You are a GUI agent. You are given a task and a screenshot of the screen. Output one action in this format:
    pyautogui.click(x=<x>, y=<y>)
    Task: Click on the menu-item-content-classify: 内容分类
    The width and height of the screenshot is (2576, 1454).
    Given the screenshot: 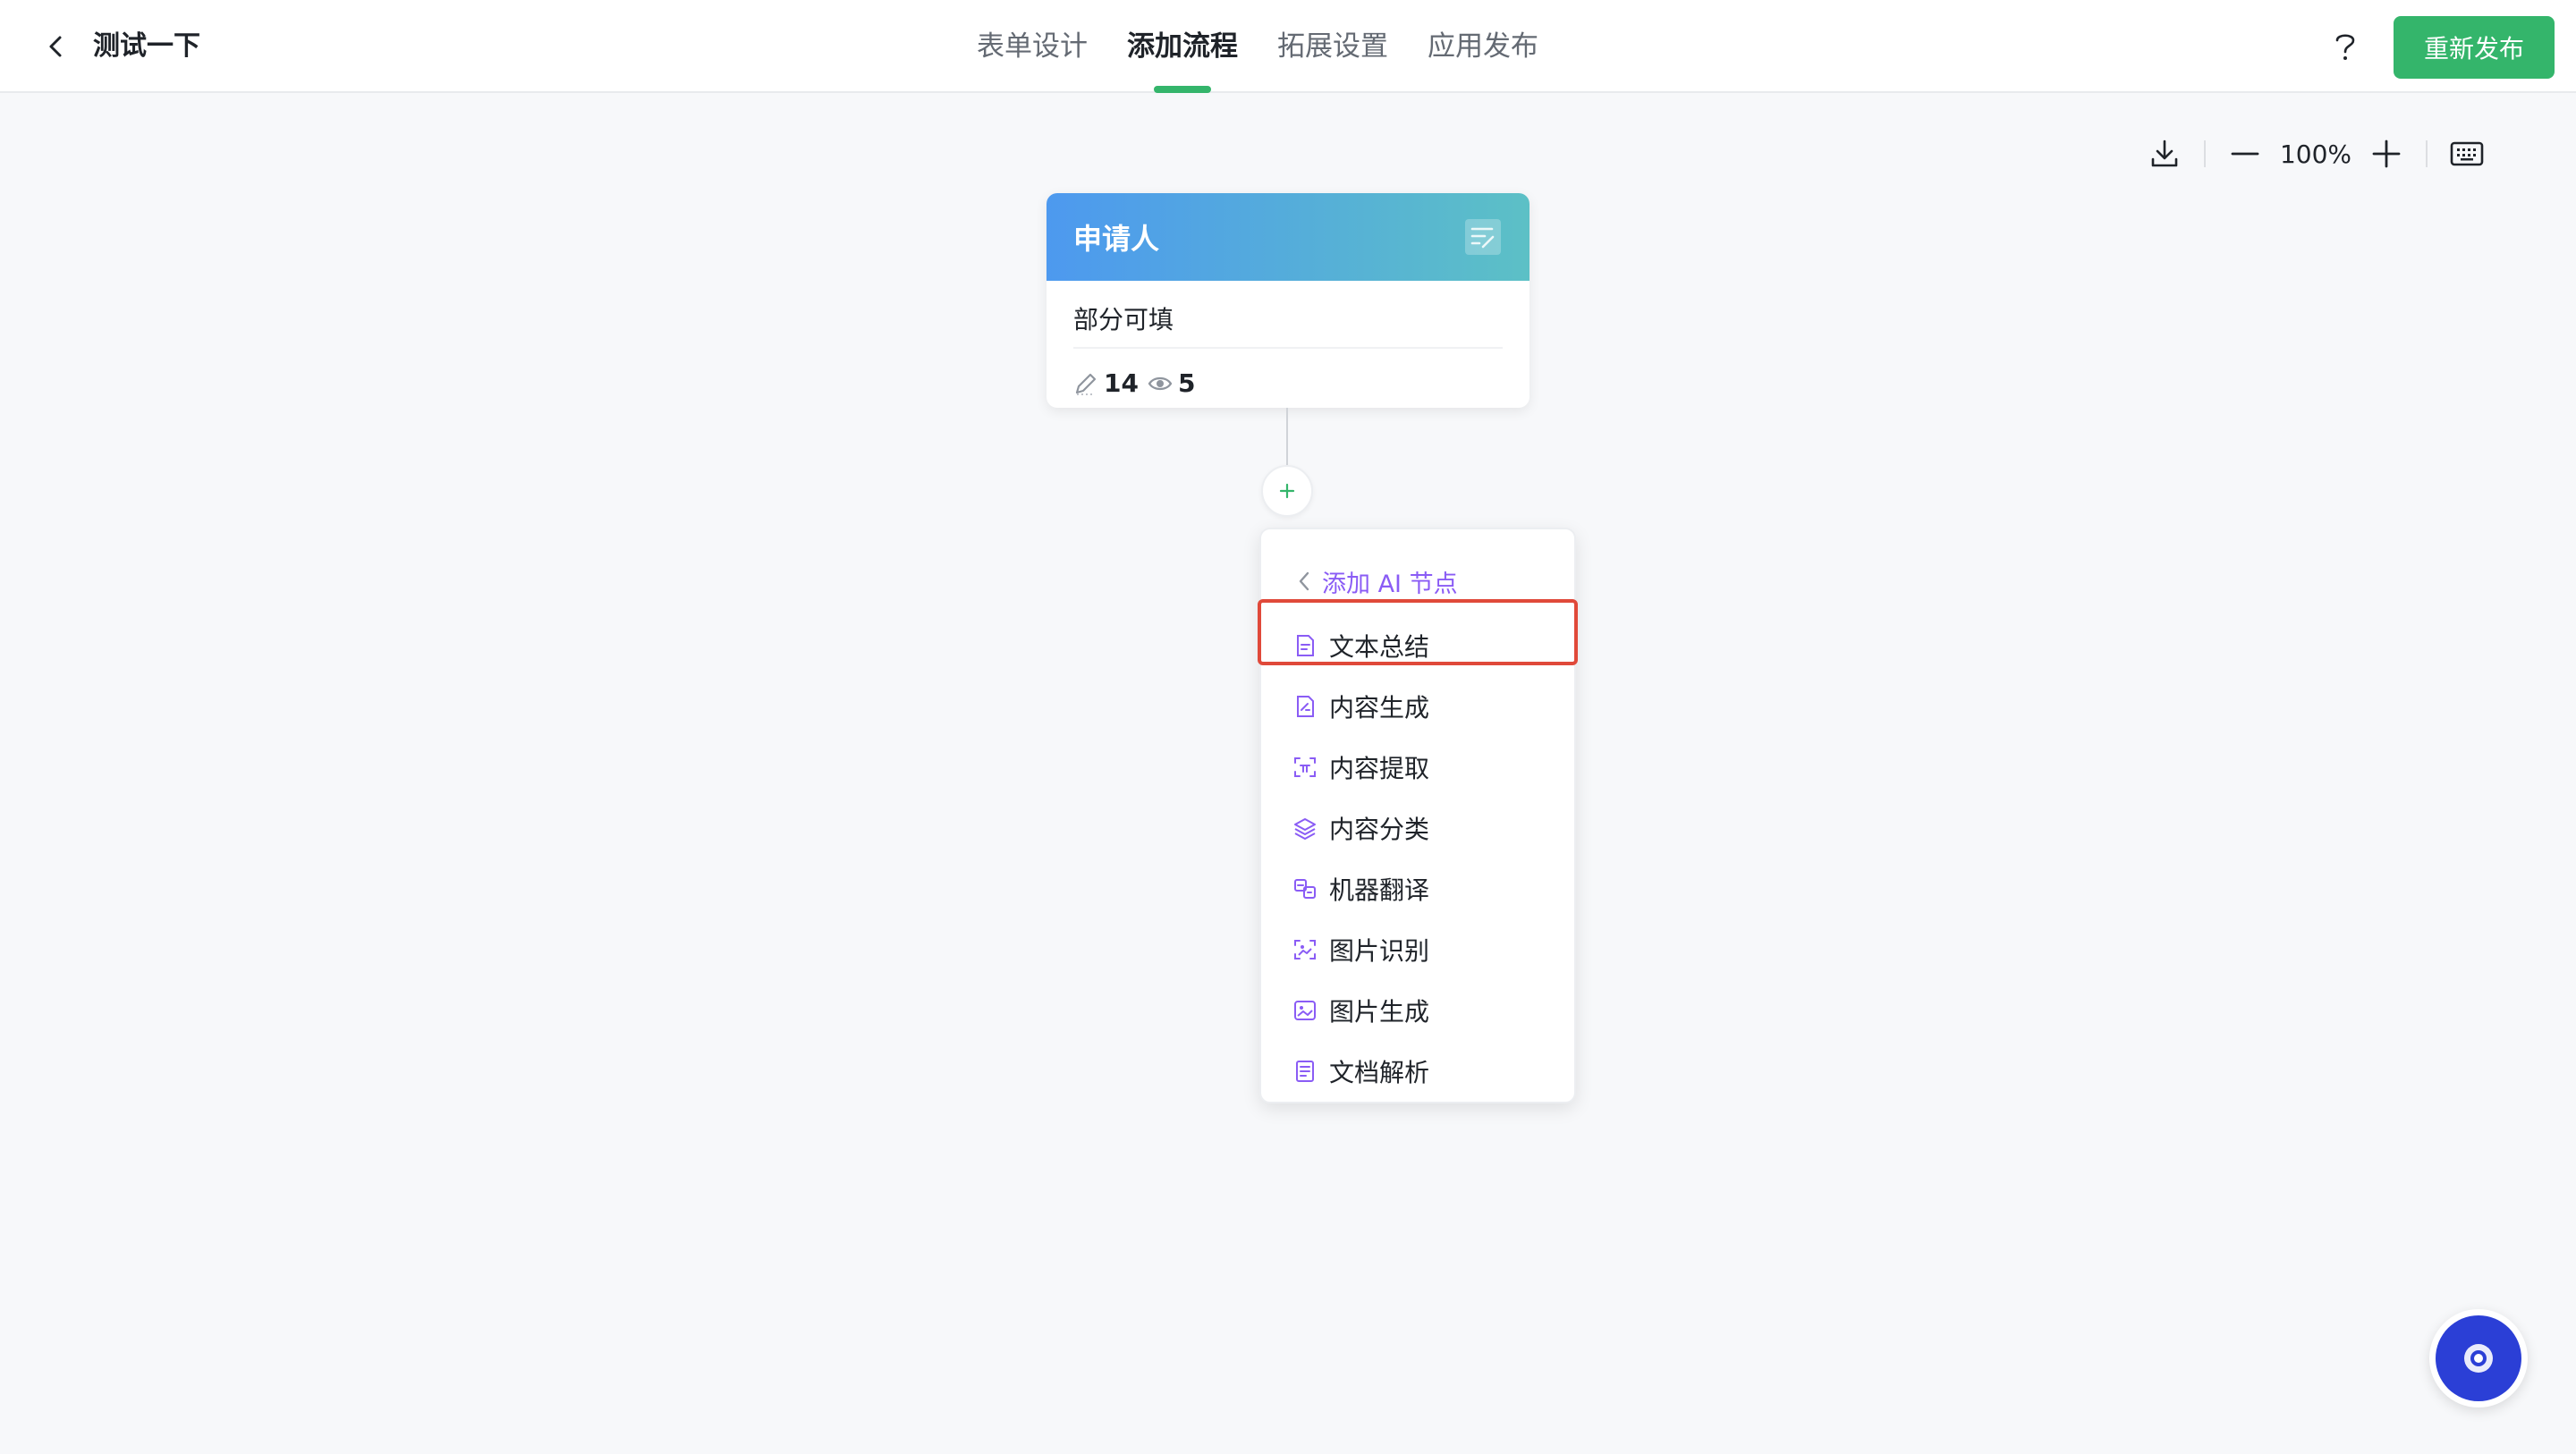 What is the action you would take?
    pyautogui.click(x=1417, y=828)
    